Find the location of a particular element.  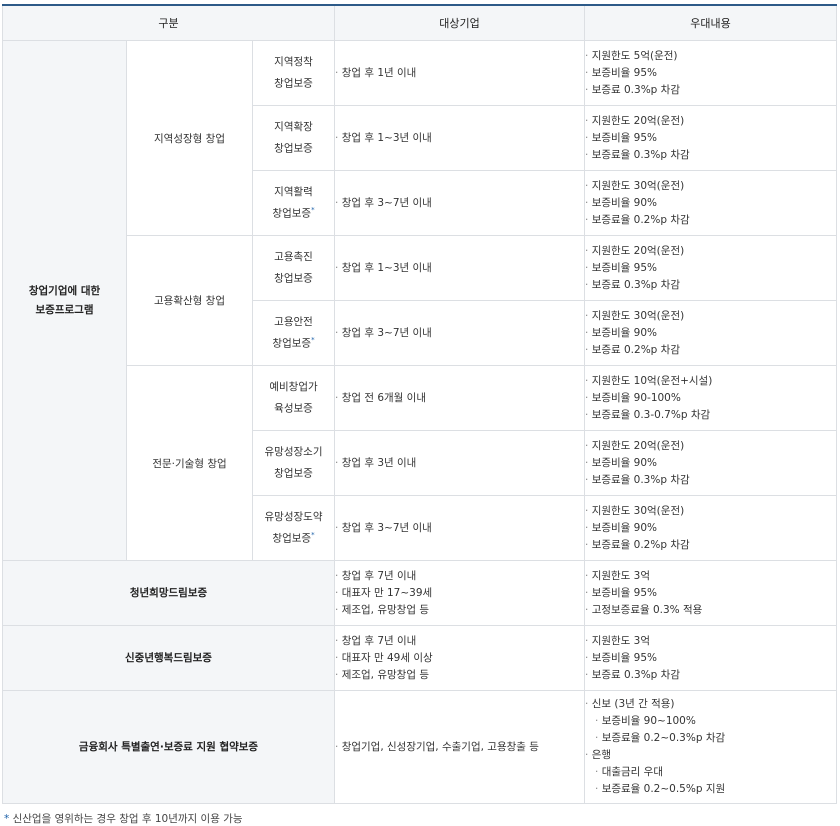

benefit-list: 지원한도 3억보증비율 95%고정보증료율 0.3% 적용 is located at coordinates (710, 593).